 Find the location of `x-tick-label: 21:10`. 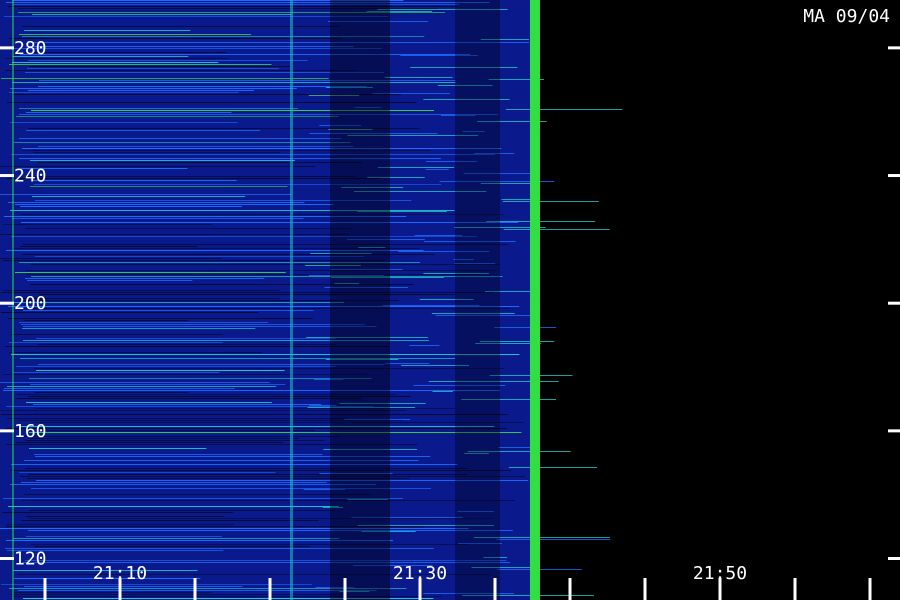

x-tick-label: 21:10 is located at coordinates (120, 573).